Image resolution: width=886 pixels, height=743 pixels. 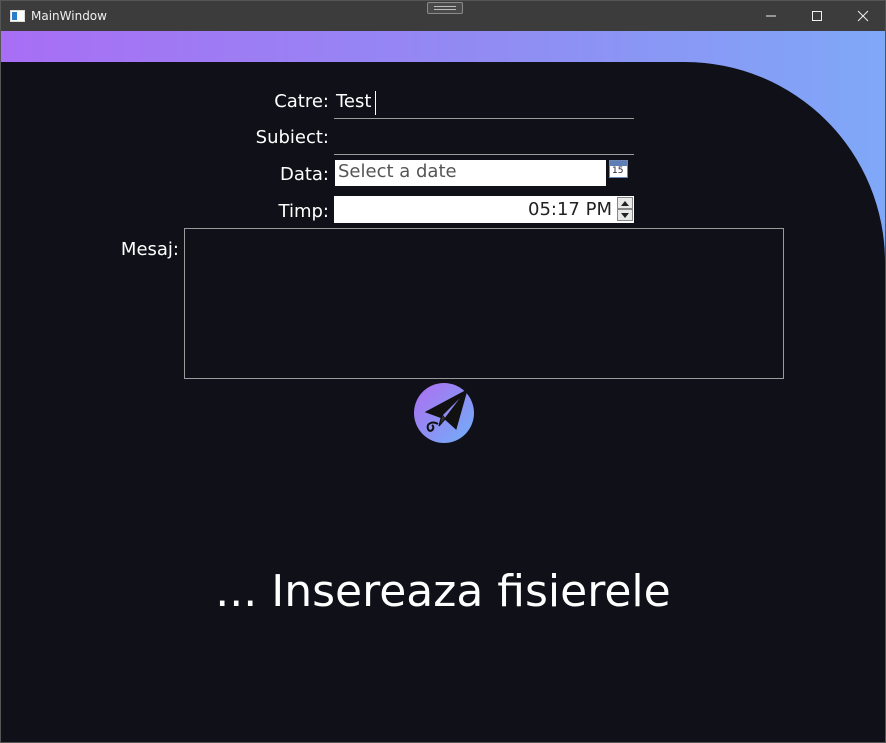 I want to click on date-picker-input: Select a date, so click(x=470, y=173).